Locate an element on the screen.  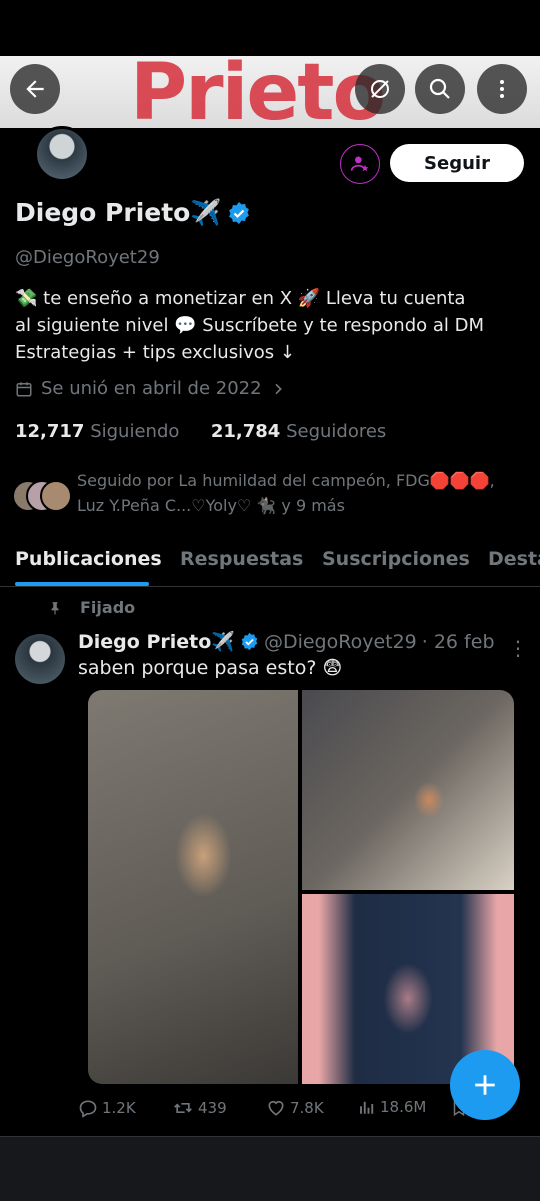
follow-stats: 12,717 Siguiendo 21,784 Seguidores is located at coordinates (200, 431).